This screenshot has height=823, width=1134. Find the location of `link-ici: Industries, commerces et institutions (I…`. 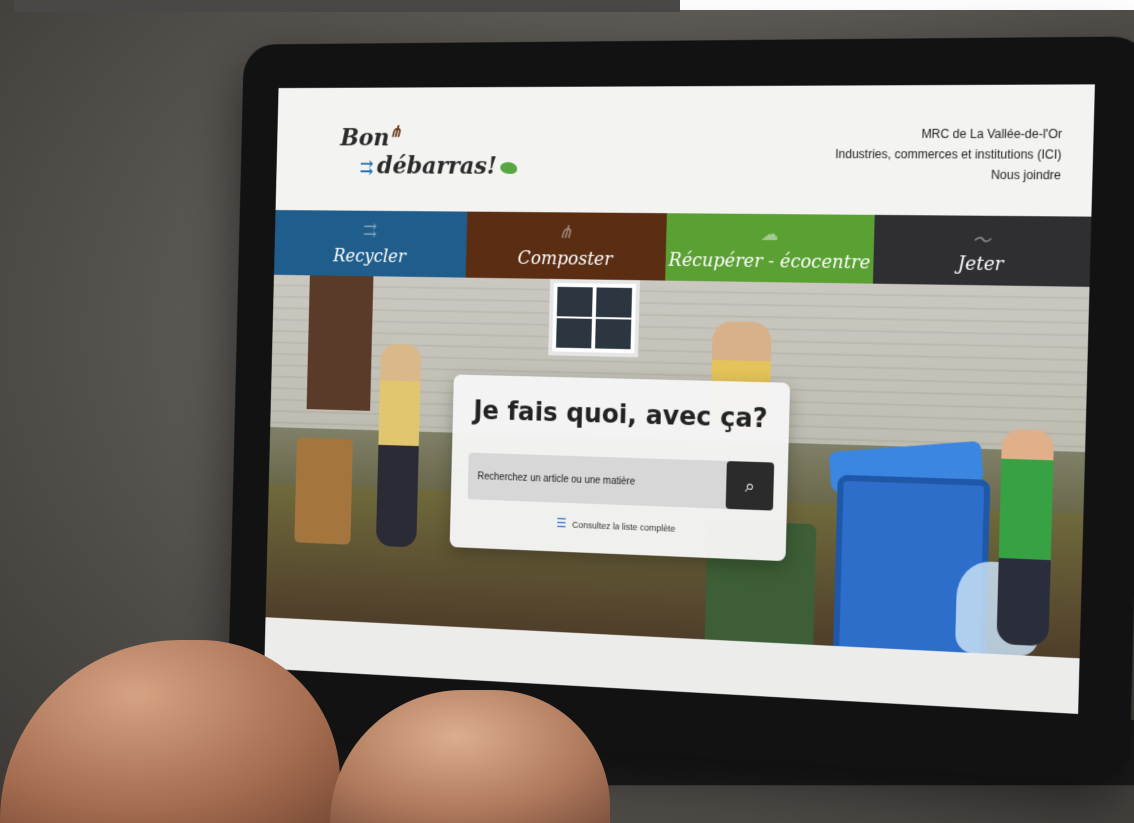

link-ici: Industries, commerces et institutions (I… is located at coordinates (948, 154).